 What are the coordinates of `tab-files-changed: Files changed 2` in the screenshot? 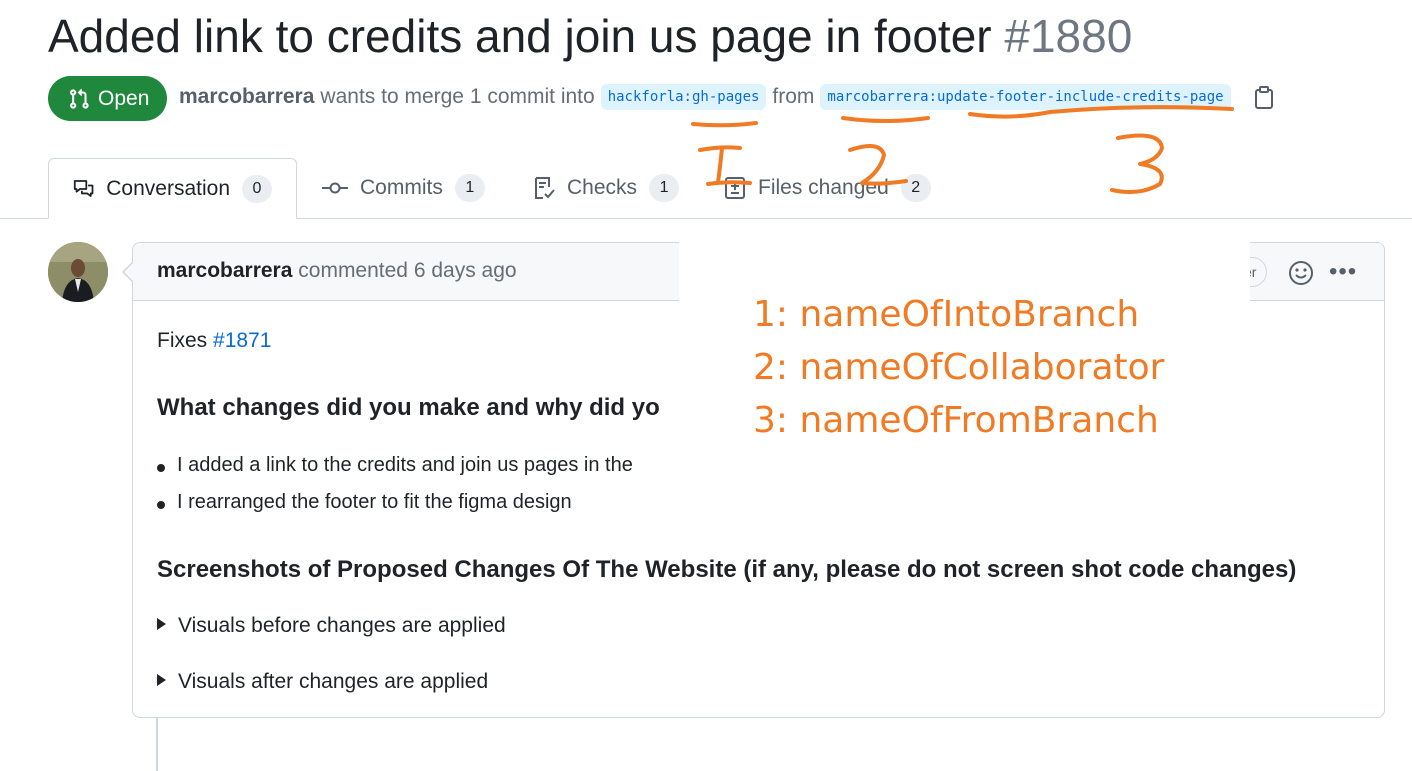 It's located at (827, 188).